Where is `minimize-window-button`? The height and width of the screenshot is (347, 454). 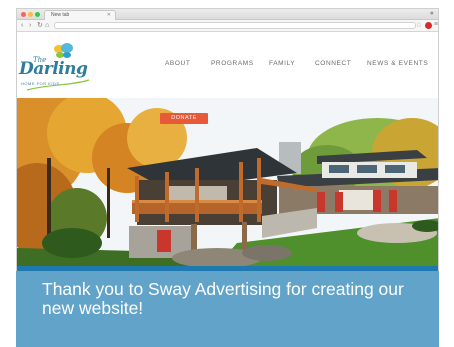
minimize-window-button is located at coordinates (30, 14).